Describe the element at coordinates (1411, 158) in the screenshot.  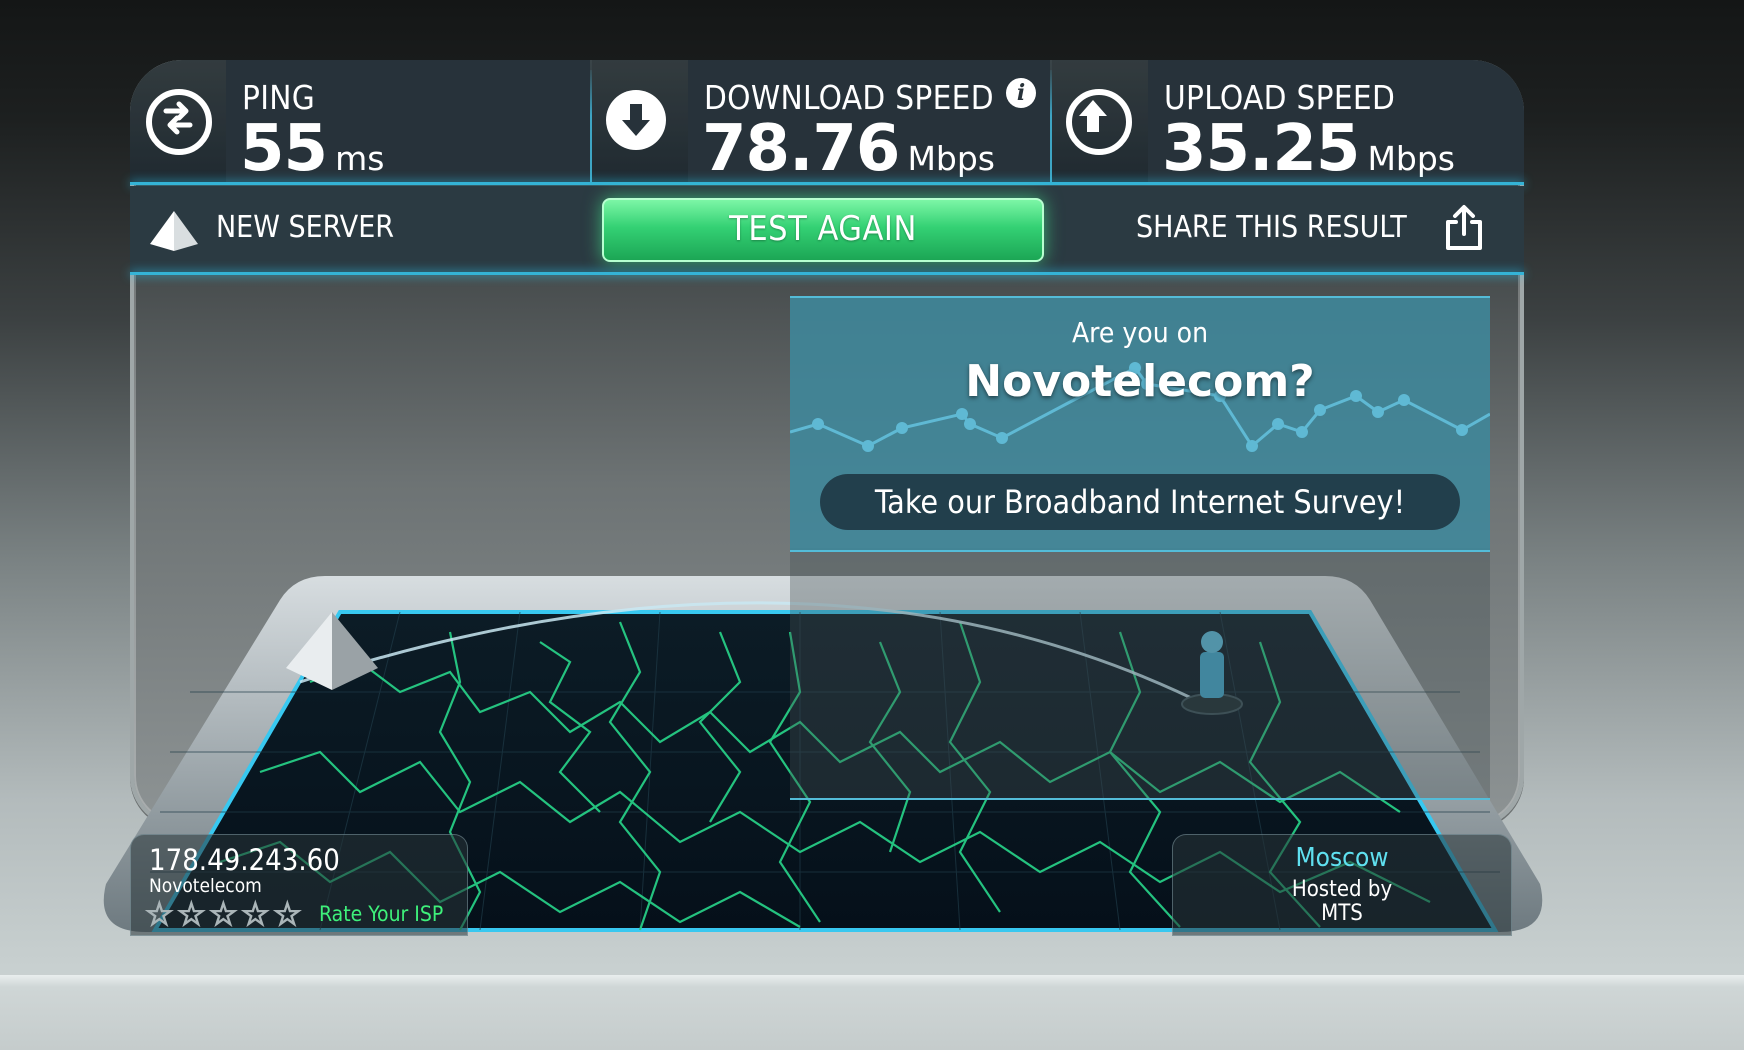
I see `upload-unit: Mbps` at that location.